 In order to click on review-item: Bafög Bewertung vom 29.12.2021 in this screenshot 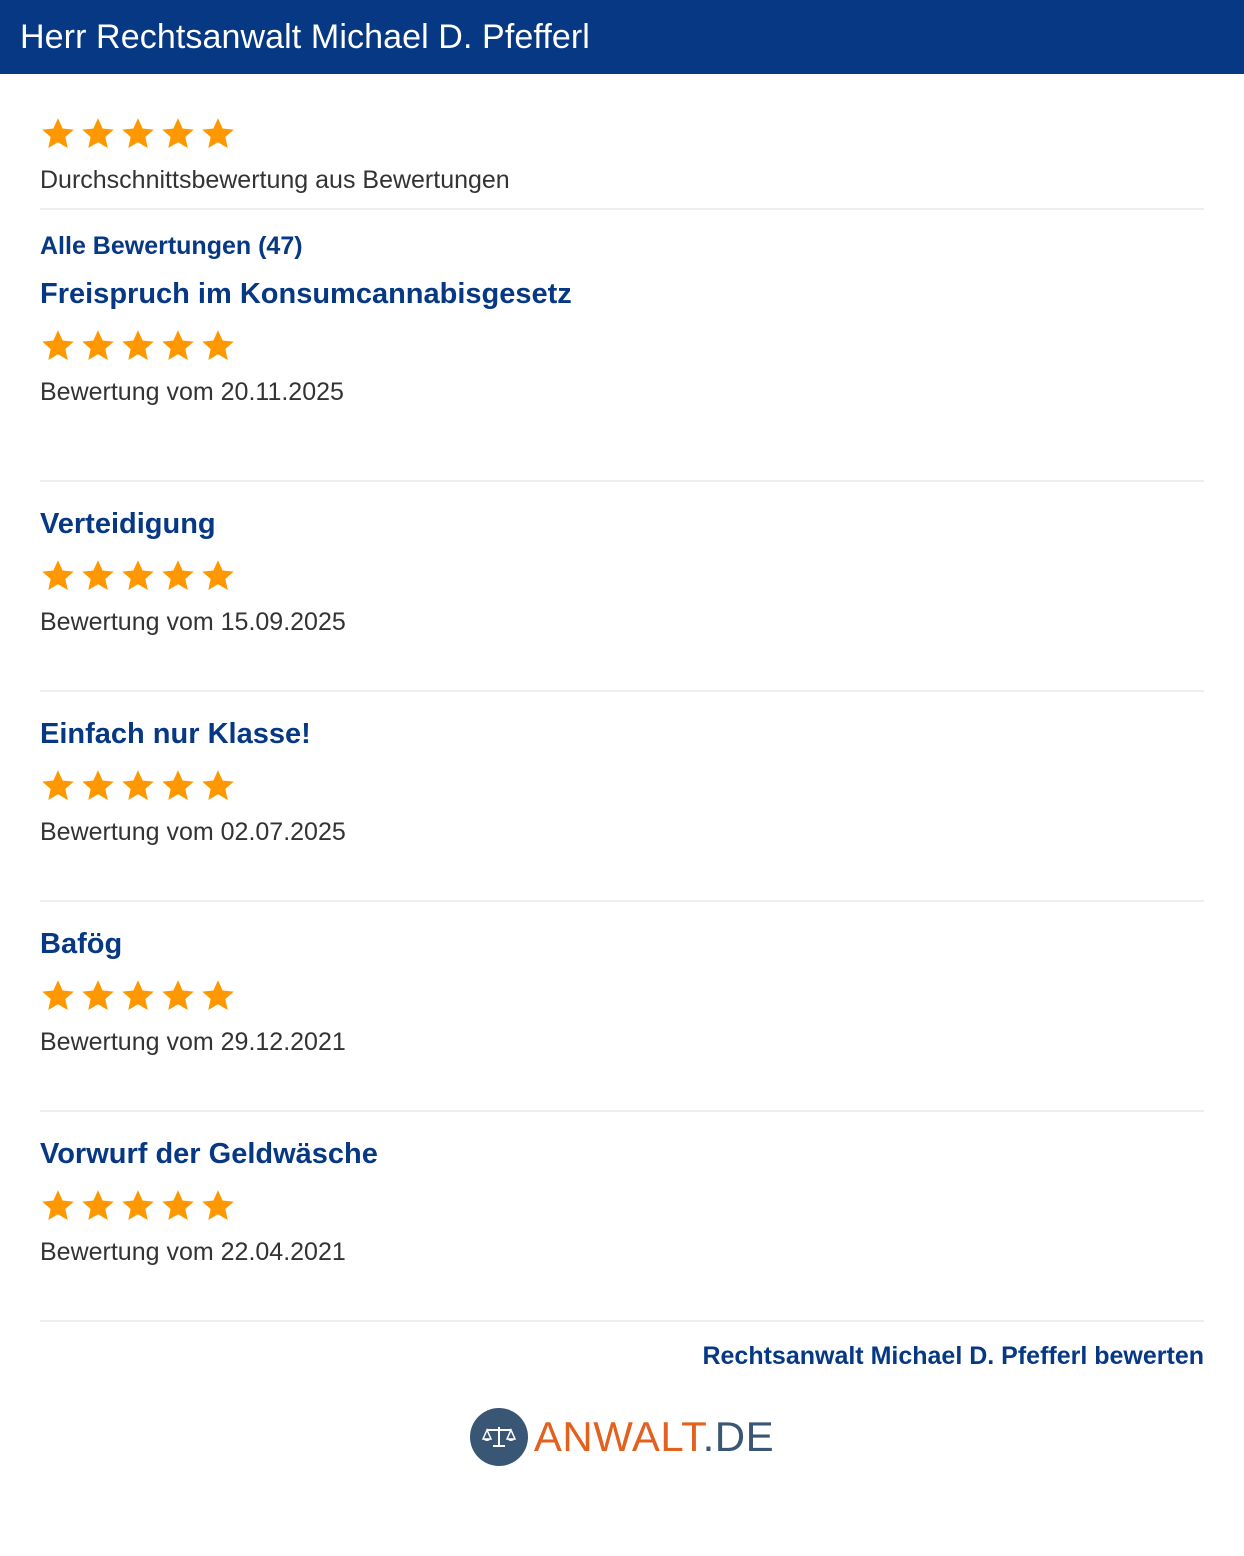, I will do `click(622, 1006)`.